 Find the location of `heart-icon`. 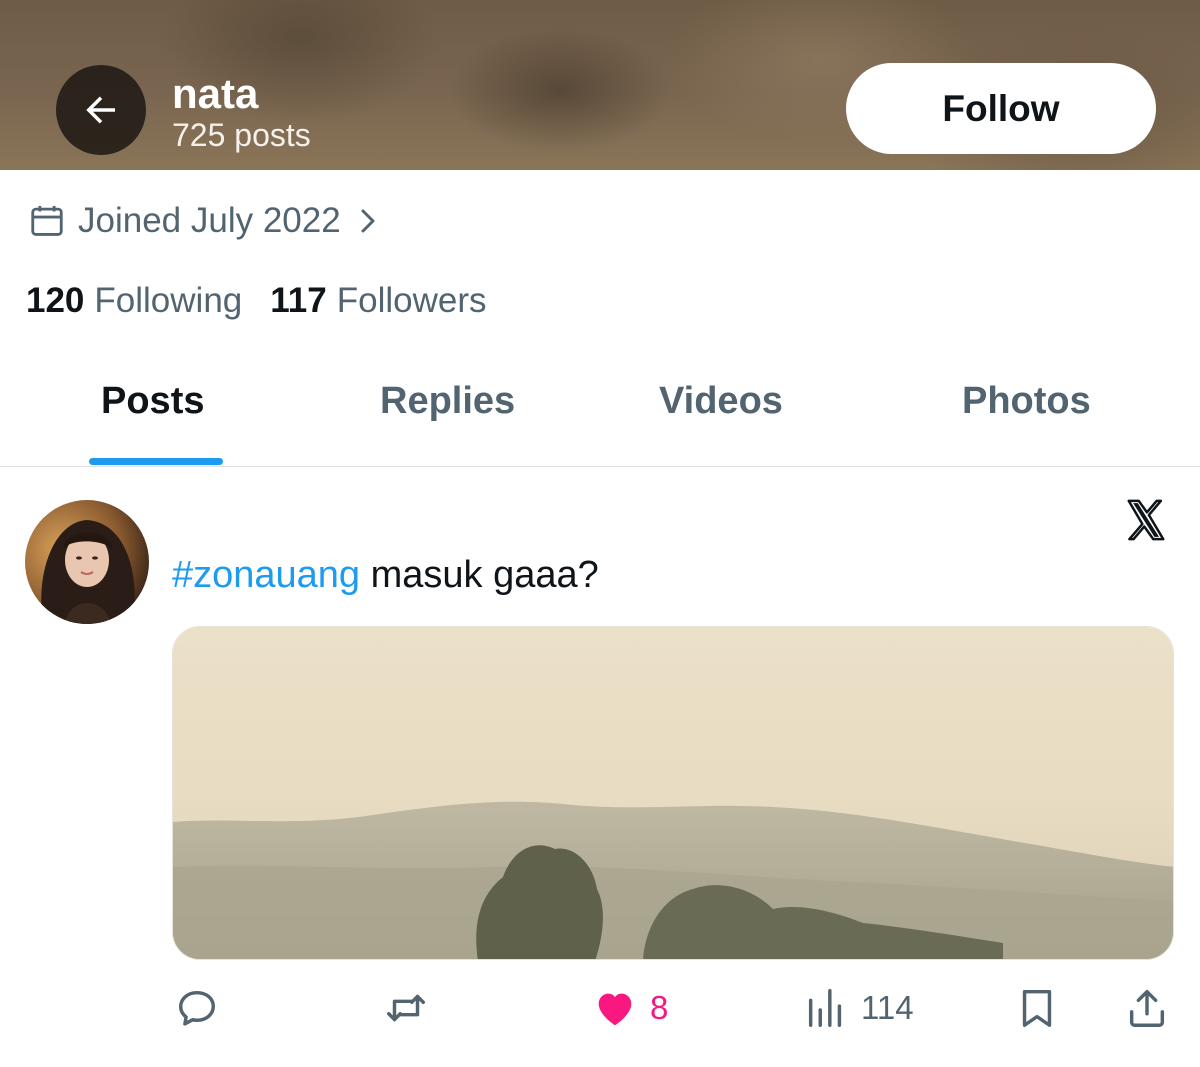

heart-icon is located at coordinates (615, 1009).